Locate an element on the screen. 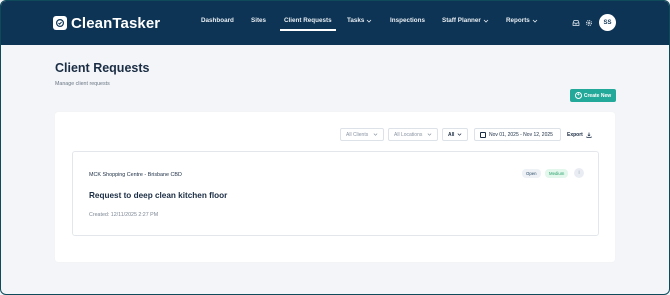 Image resolution: width=670 pixels, height=295 pixels. request-created: Created: 12/11/2025 2:27 PM is located at coordinates (124, 215).